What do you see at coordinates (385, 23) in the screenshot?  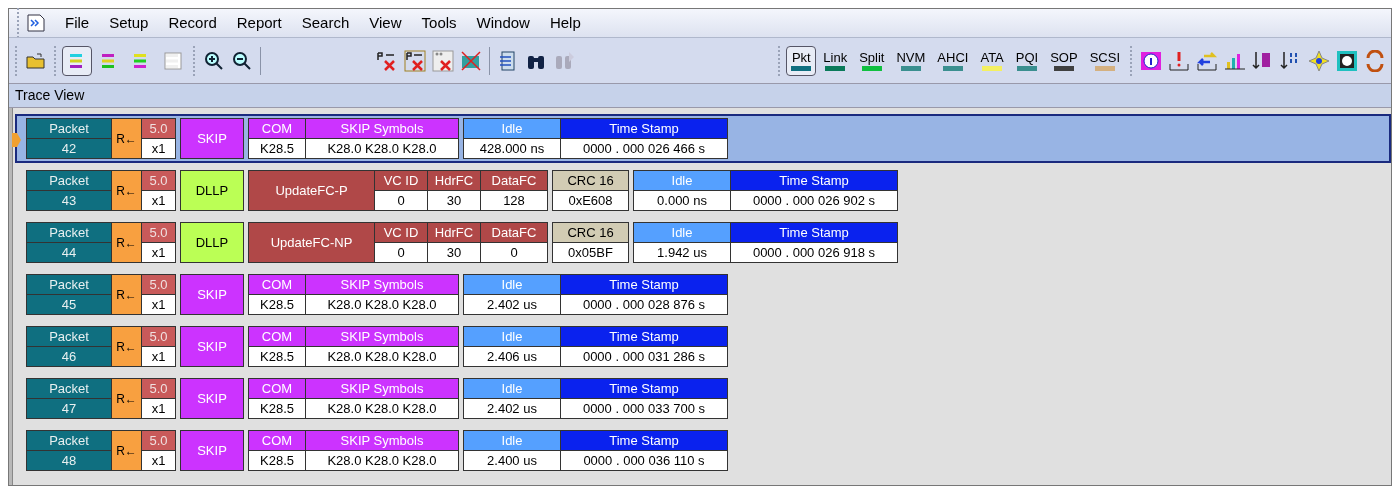 I see `menu-item: View` at bounding box center [385, 23].